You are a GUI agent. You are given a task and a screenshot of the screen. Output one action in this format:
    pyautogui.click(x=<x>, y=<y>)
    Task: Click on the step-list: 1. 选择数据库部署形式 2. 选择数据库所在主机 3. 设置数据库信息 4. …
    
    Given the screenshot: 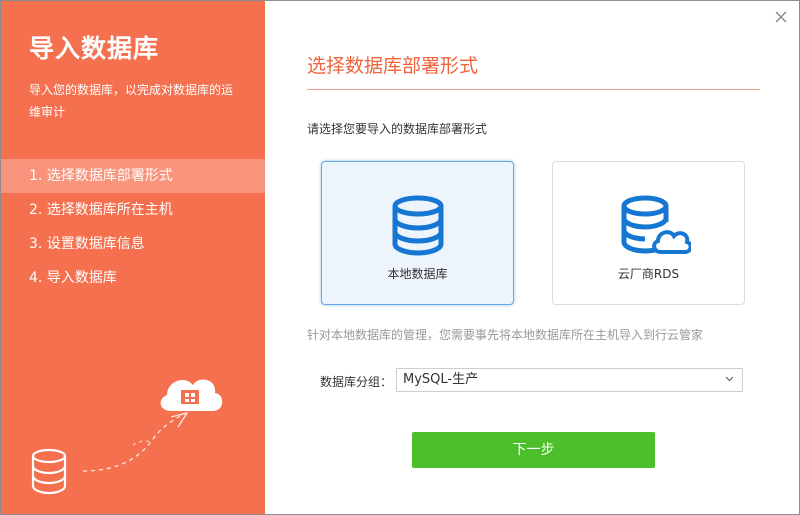 What is the action you would take?
    pyautogui.click(x=133, y=227)
    